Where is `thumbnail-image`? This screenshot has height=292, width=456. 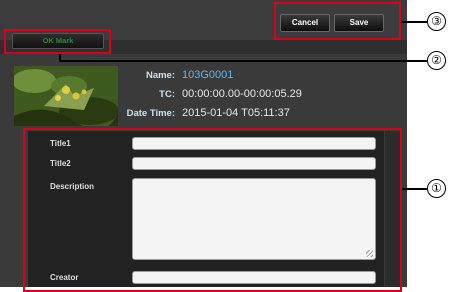 thumbnail-image is located at coordinates (66, 96).